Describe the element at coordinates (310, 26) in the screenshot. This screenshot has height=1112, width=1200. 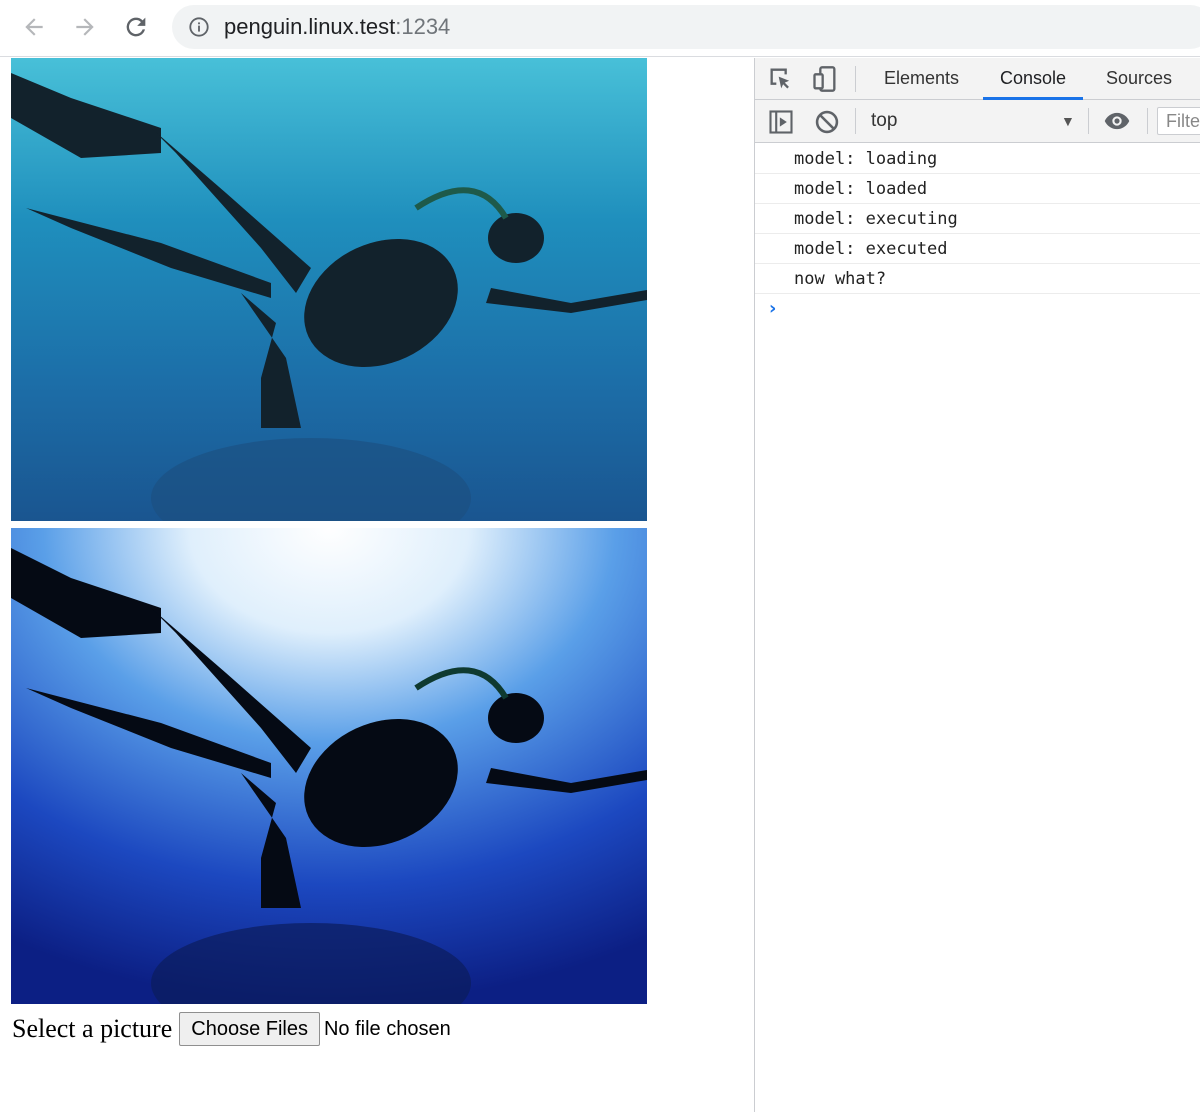
I see `url-host: penguin.linux.test` at that location.